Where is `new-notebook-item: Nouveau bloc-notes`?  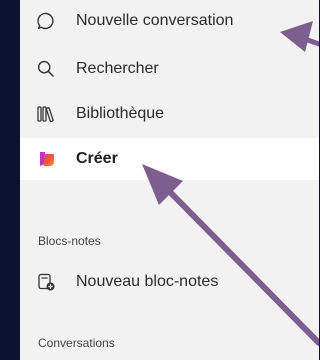
new-notebook-item: Nouveau bloc-notes is located at coordinates (169, 282).